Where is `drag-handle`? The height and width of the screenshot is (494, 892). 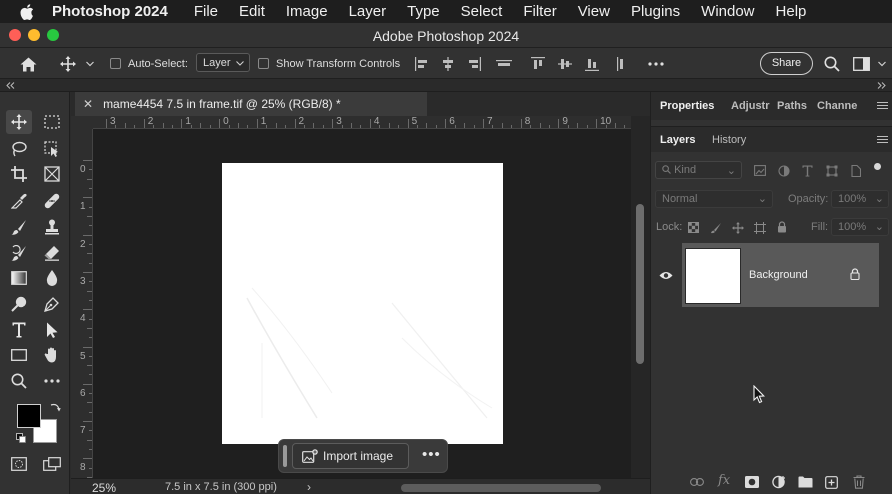 drag-handle is located at coordinates (285, 456).